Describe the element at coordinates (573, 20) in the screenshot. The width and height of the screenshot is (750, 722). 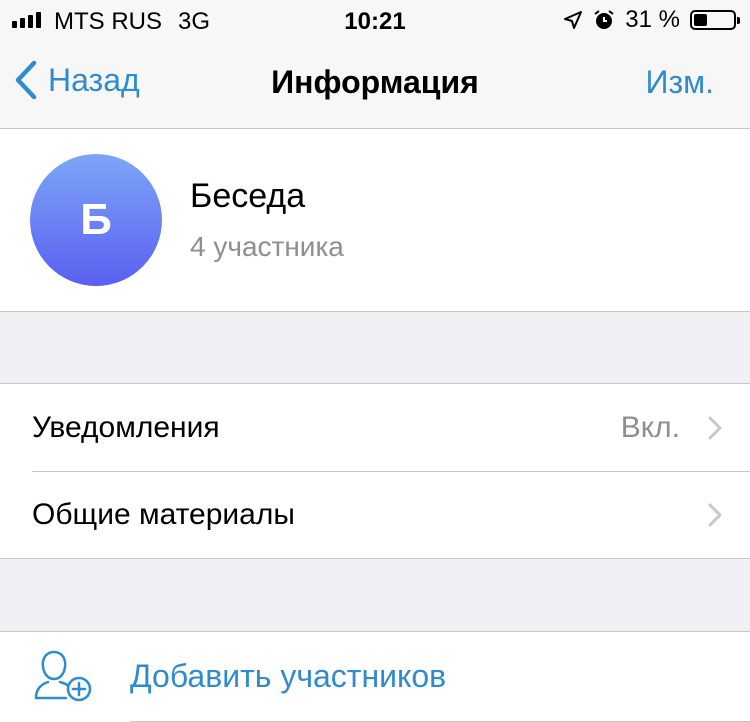
I see `location-arrow-icon` at that location.